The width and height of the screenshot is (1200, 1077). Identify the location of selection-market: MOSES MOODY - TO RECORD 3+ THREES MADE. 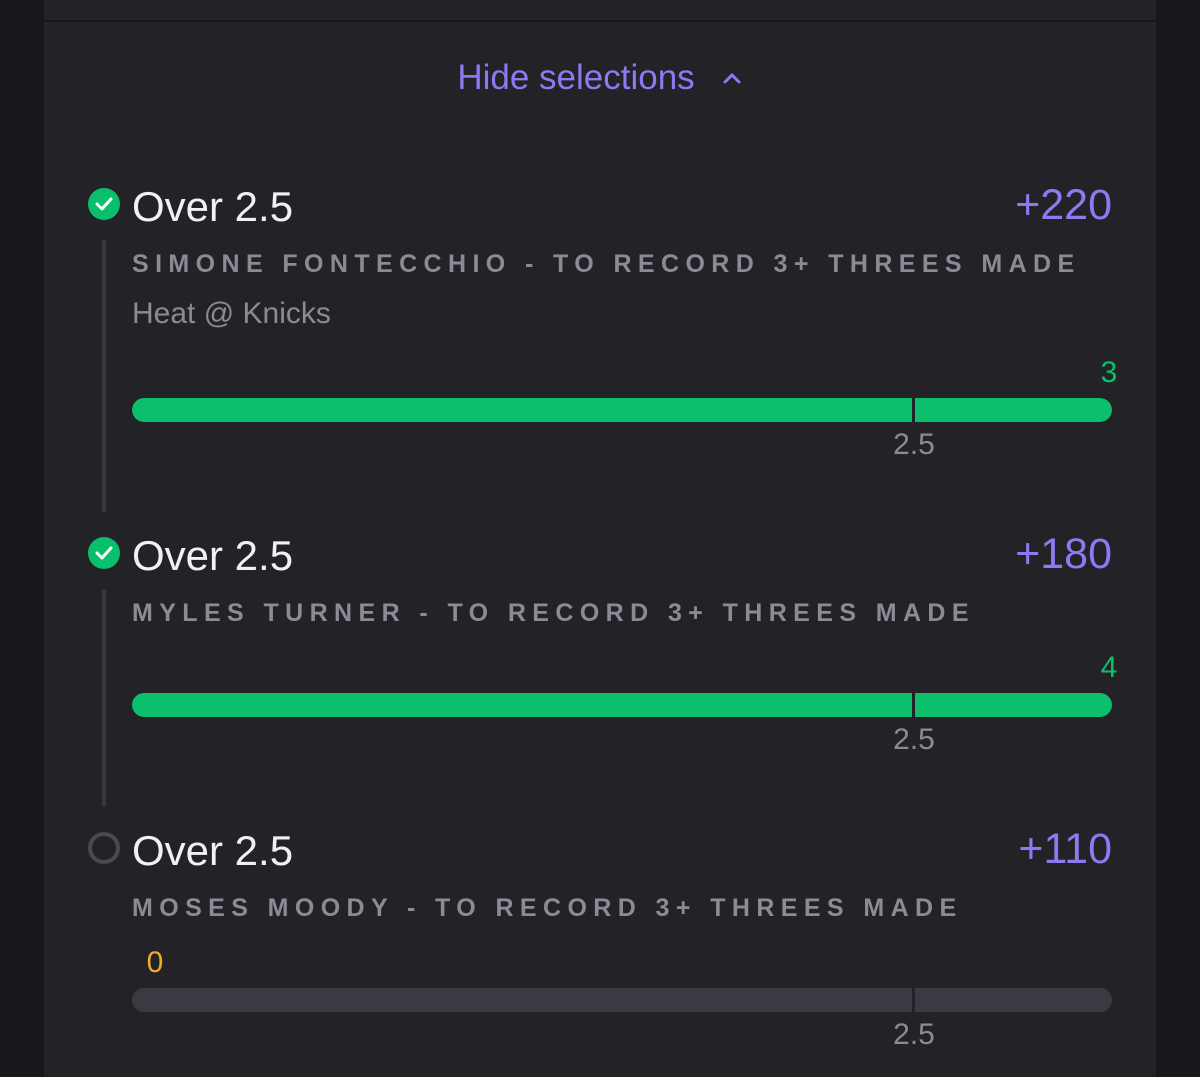
(547, 908).